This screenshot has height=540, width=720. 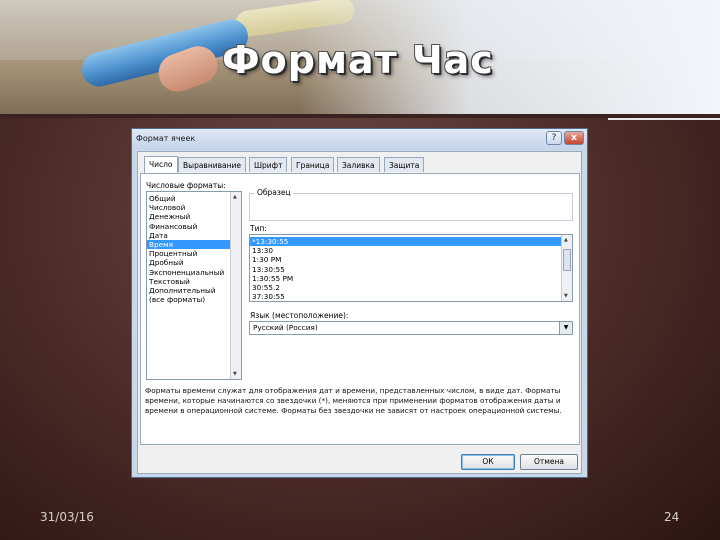 I want to click on format-item: Денежный, so click(x=194, y=216).